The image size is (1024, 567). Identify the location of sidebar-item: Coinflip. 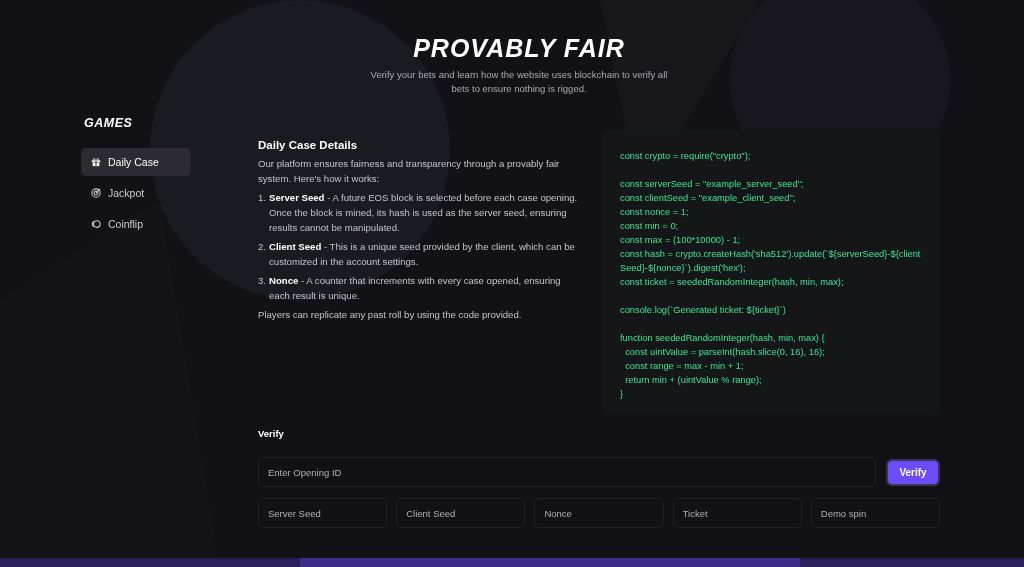
(136, 224).